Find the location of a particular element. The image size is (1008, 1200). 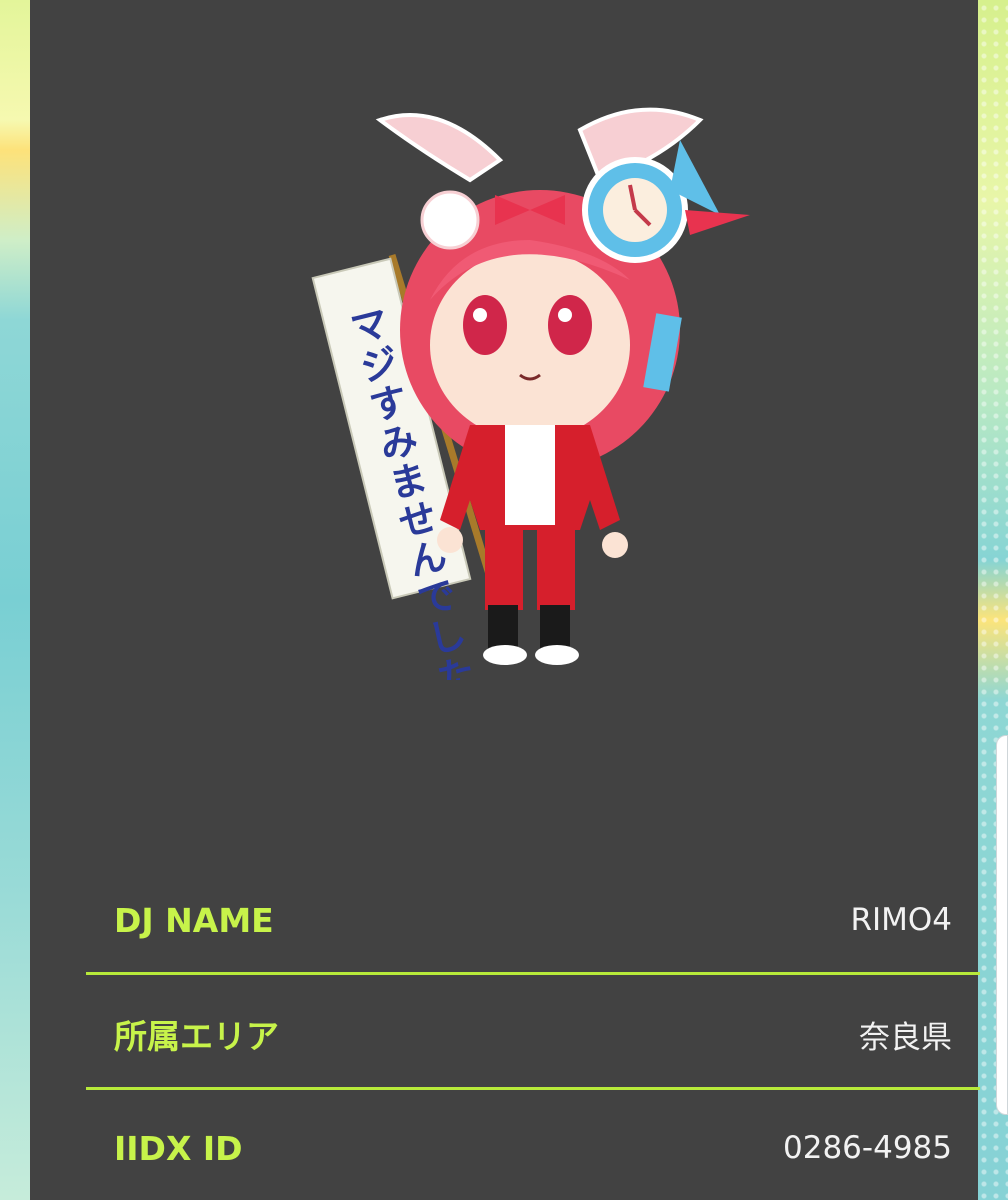

scrollbar-handle is located at coordinates (1002, 925).